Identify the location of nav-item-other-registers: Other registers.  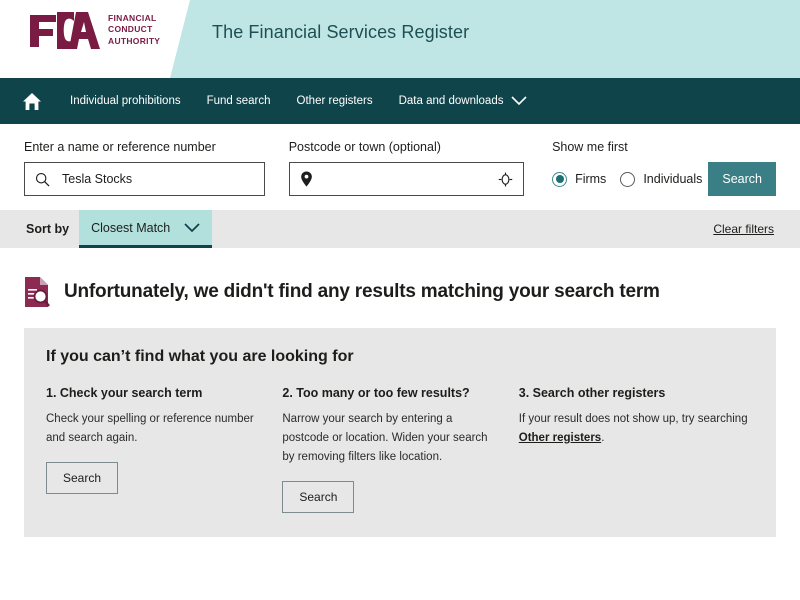
(335, 101).